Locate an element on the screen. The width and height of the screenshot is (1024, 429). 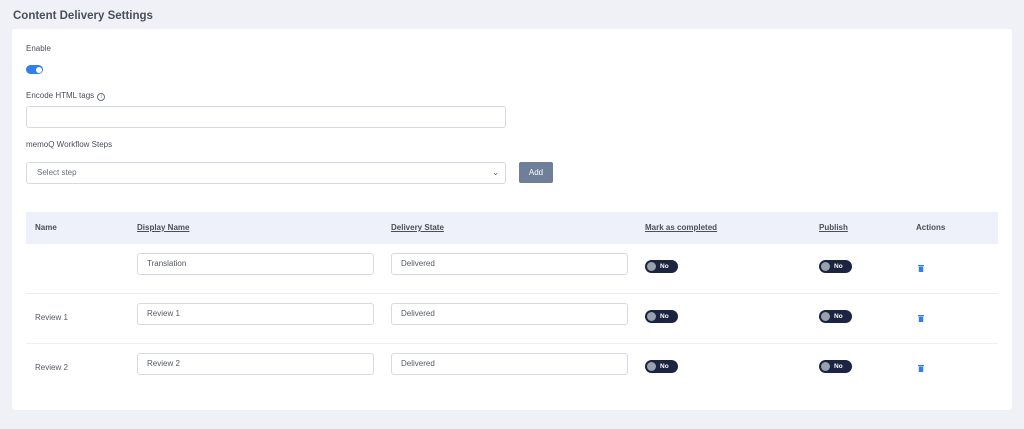
row-name: Review 1 is located at coordinates (51, 317).